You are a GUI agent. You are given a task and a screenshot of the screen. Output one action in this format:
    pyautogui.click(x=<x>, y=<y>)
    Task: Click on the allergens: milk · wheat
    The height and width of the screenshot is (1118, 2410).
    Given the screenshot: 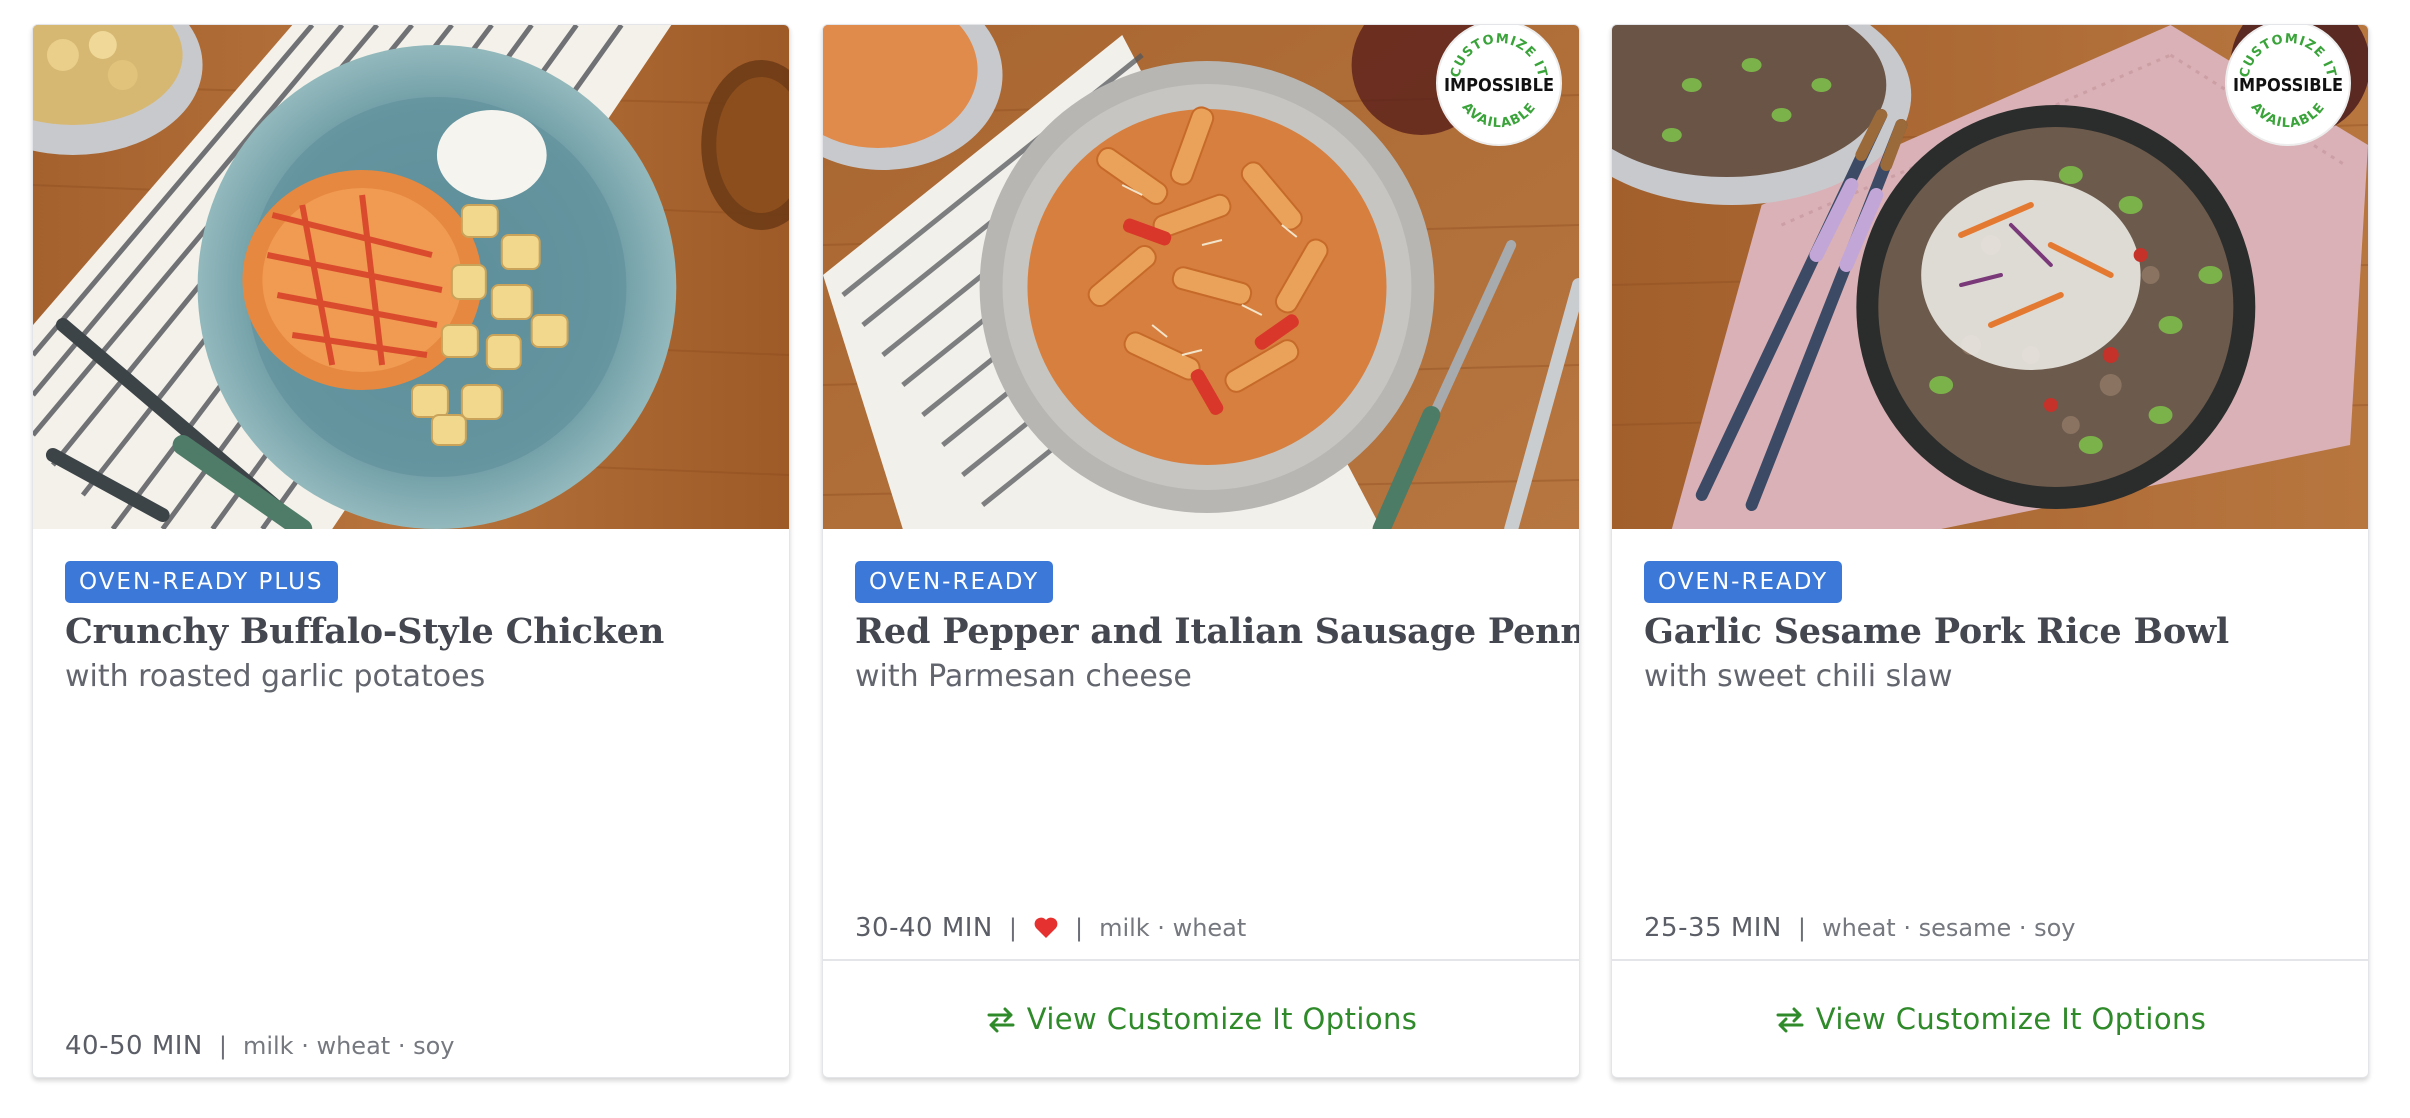 What is the action you would take?
    pyautogui.click(x=1173, y=928)
    